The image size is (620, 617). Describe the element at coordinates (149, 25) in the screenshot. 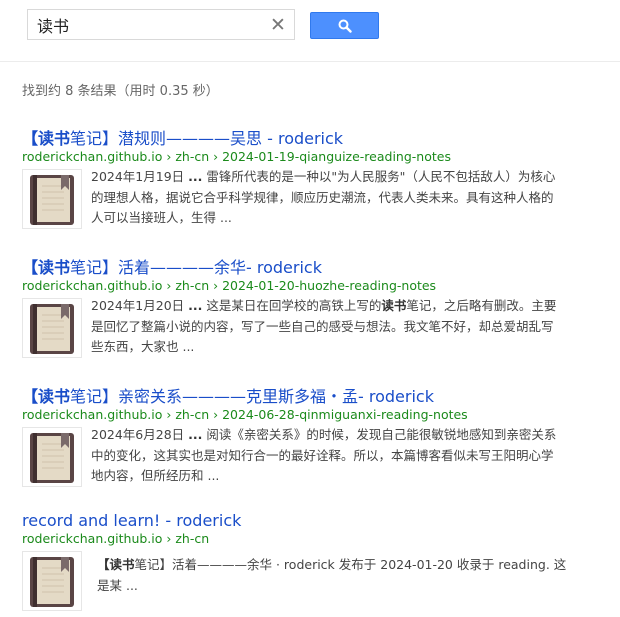

I see `search-input` at that location.